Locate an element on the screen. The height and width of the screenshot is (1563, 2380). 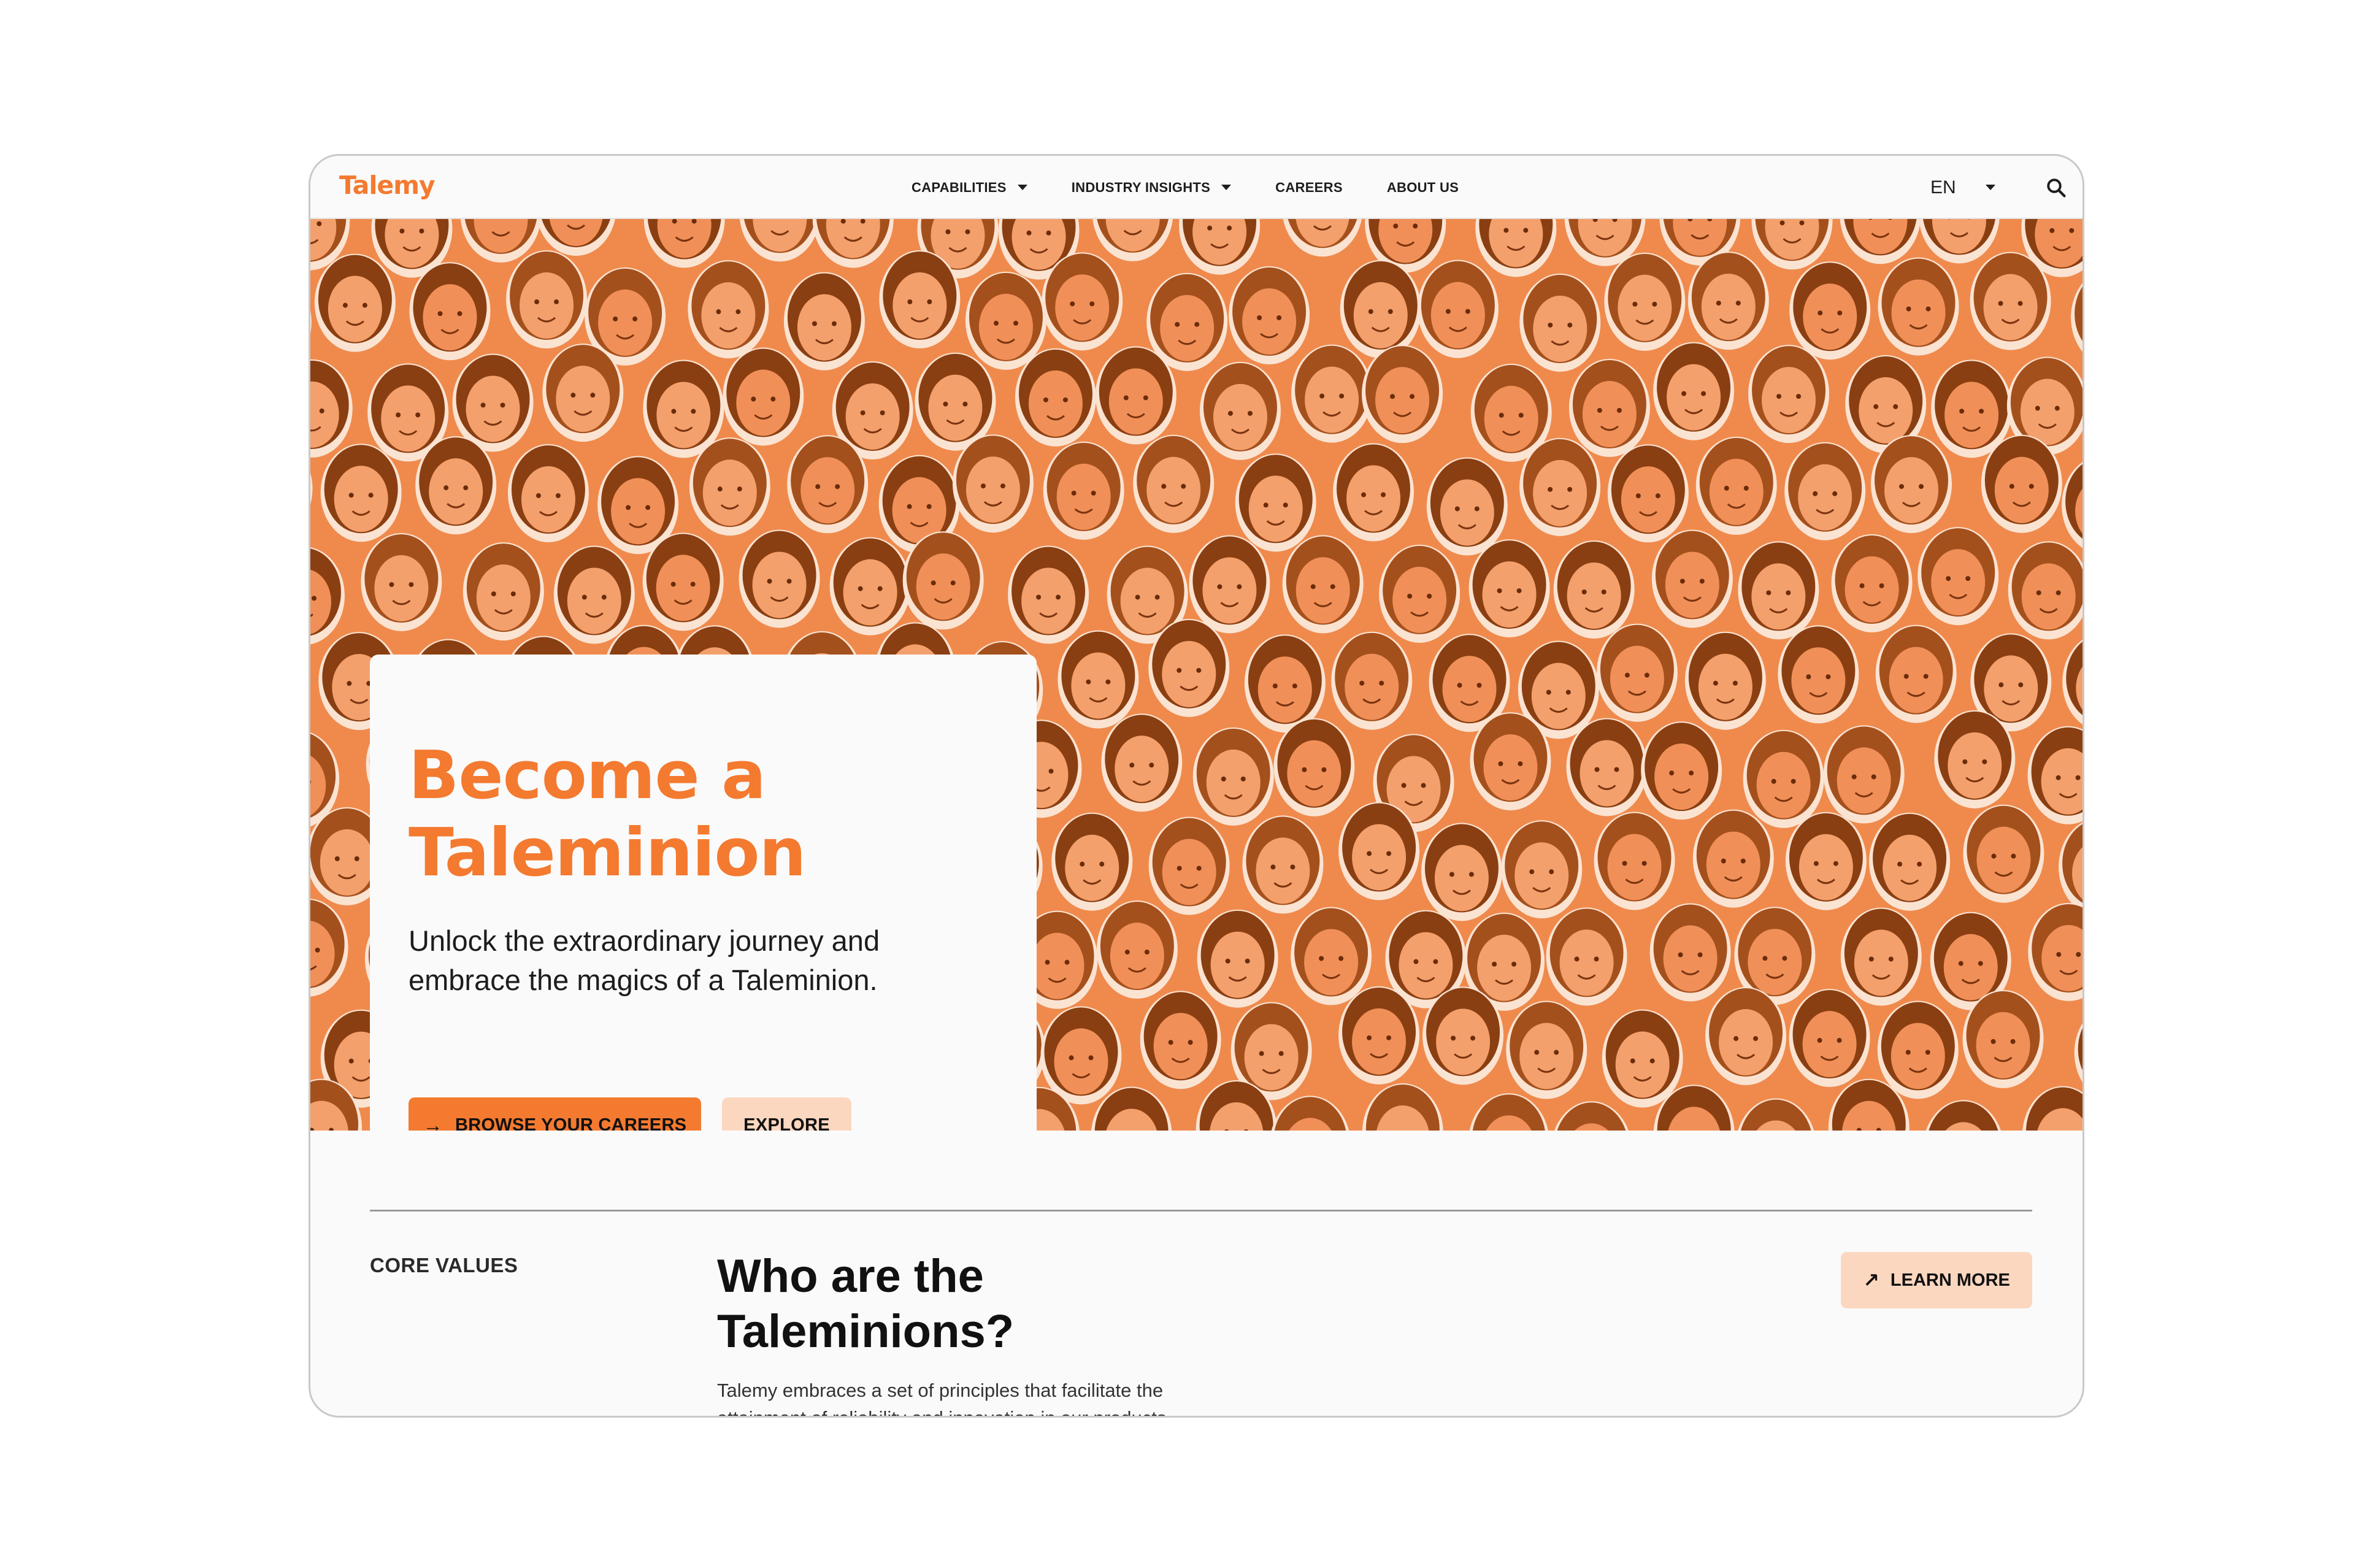
section-divider is located at coordinates (1201, 1211).